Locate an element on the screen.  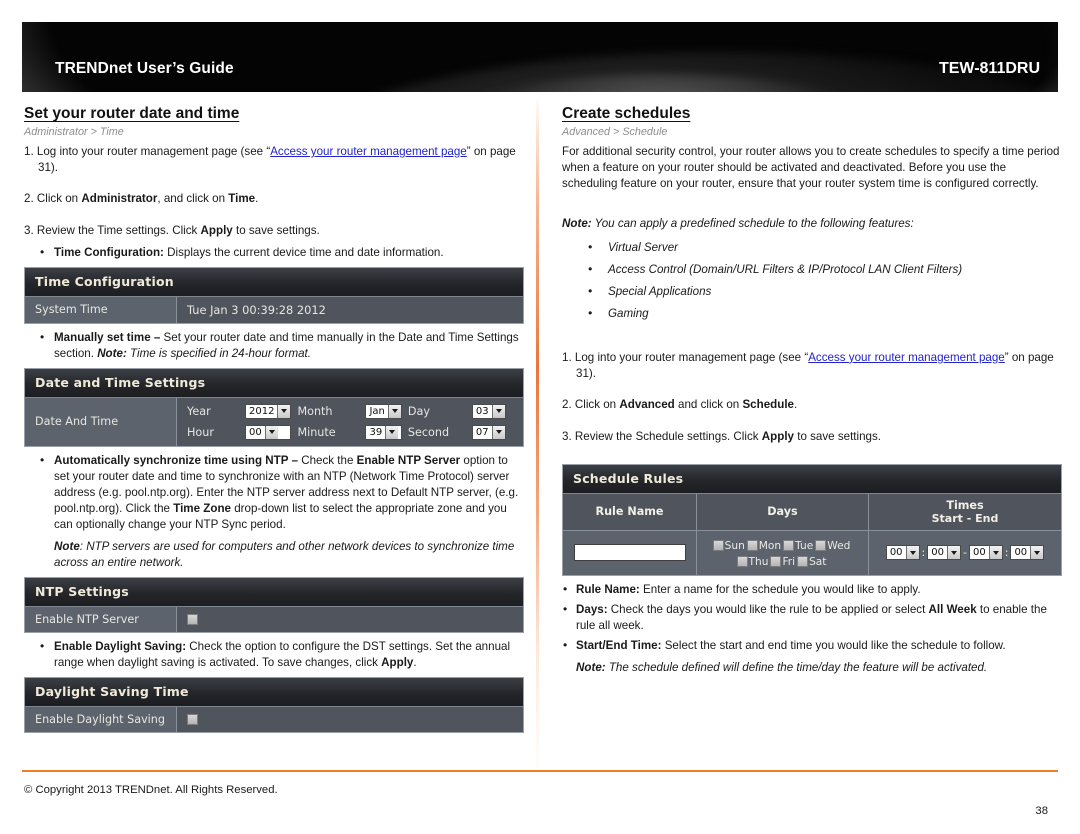
ntp-note-label: Note is located at coordinates (67, 546).